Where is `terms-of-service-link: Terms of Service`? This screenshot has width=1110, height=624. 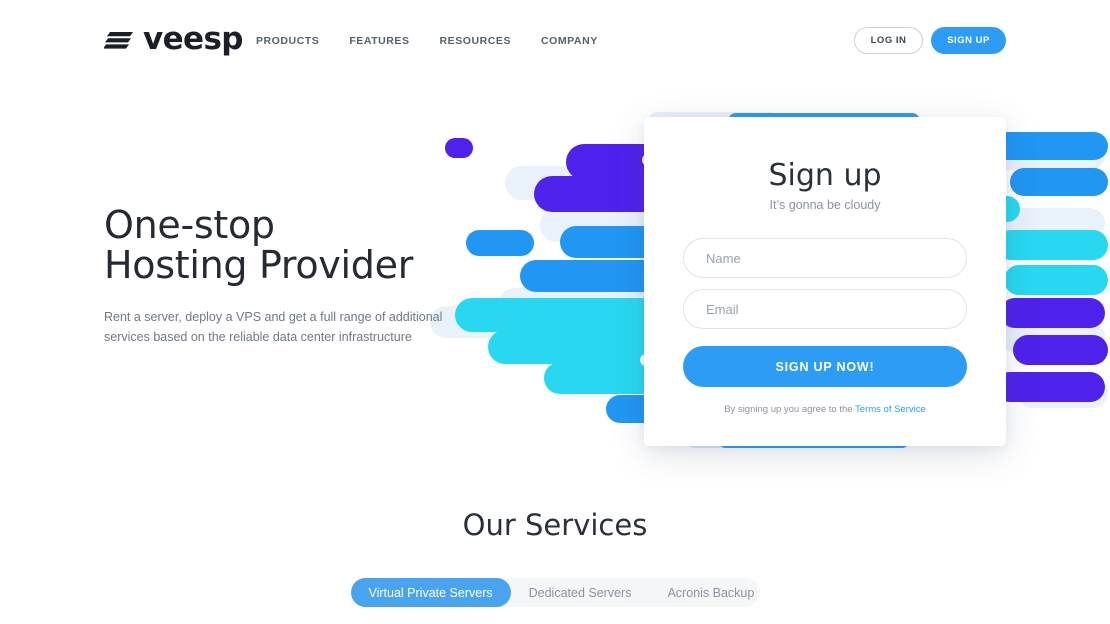
terms-of-service-link: Terms of Service is located at coordinates (890, 409).